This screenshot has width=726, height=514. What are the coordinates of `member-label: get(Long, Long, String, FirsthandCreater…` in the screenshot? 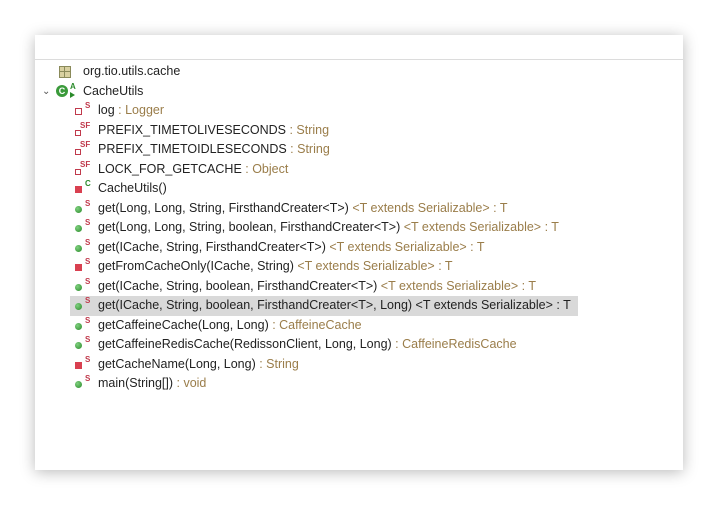 It's located at (303, 209).